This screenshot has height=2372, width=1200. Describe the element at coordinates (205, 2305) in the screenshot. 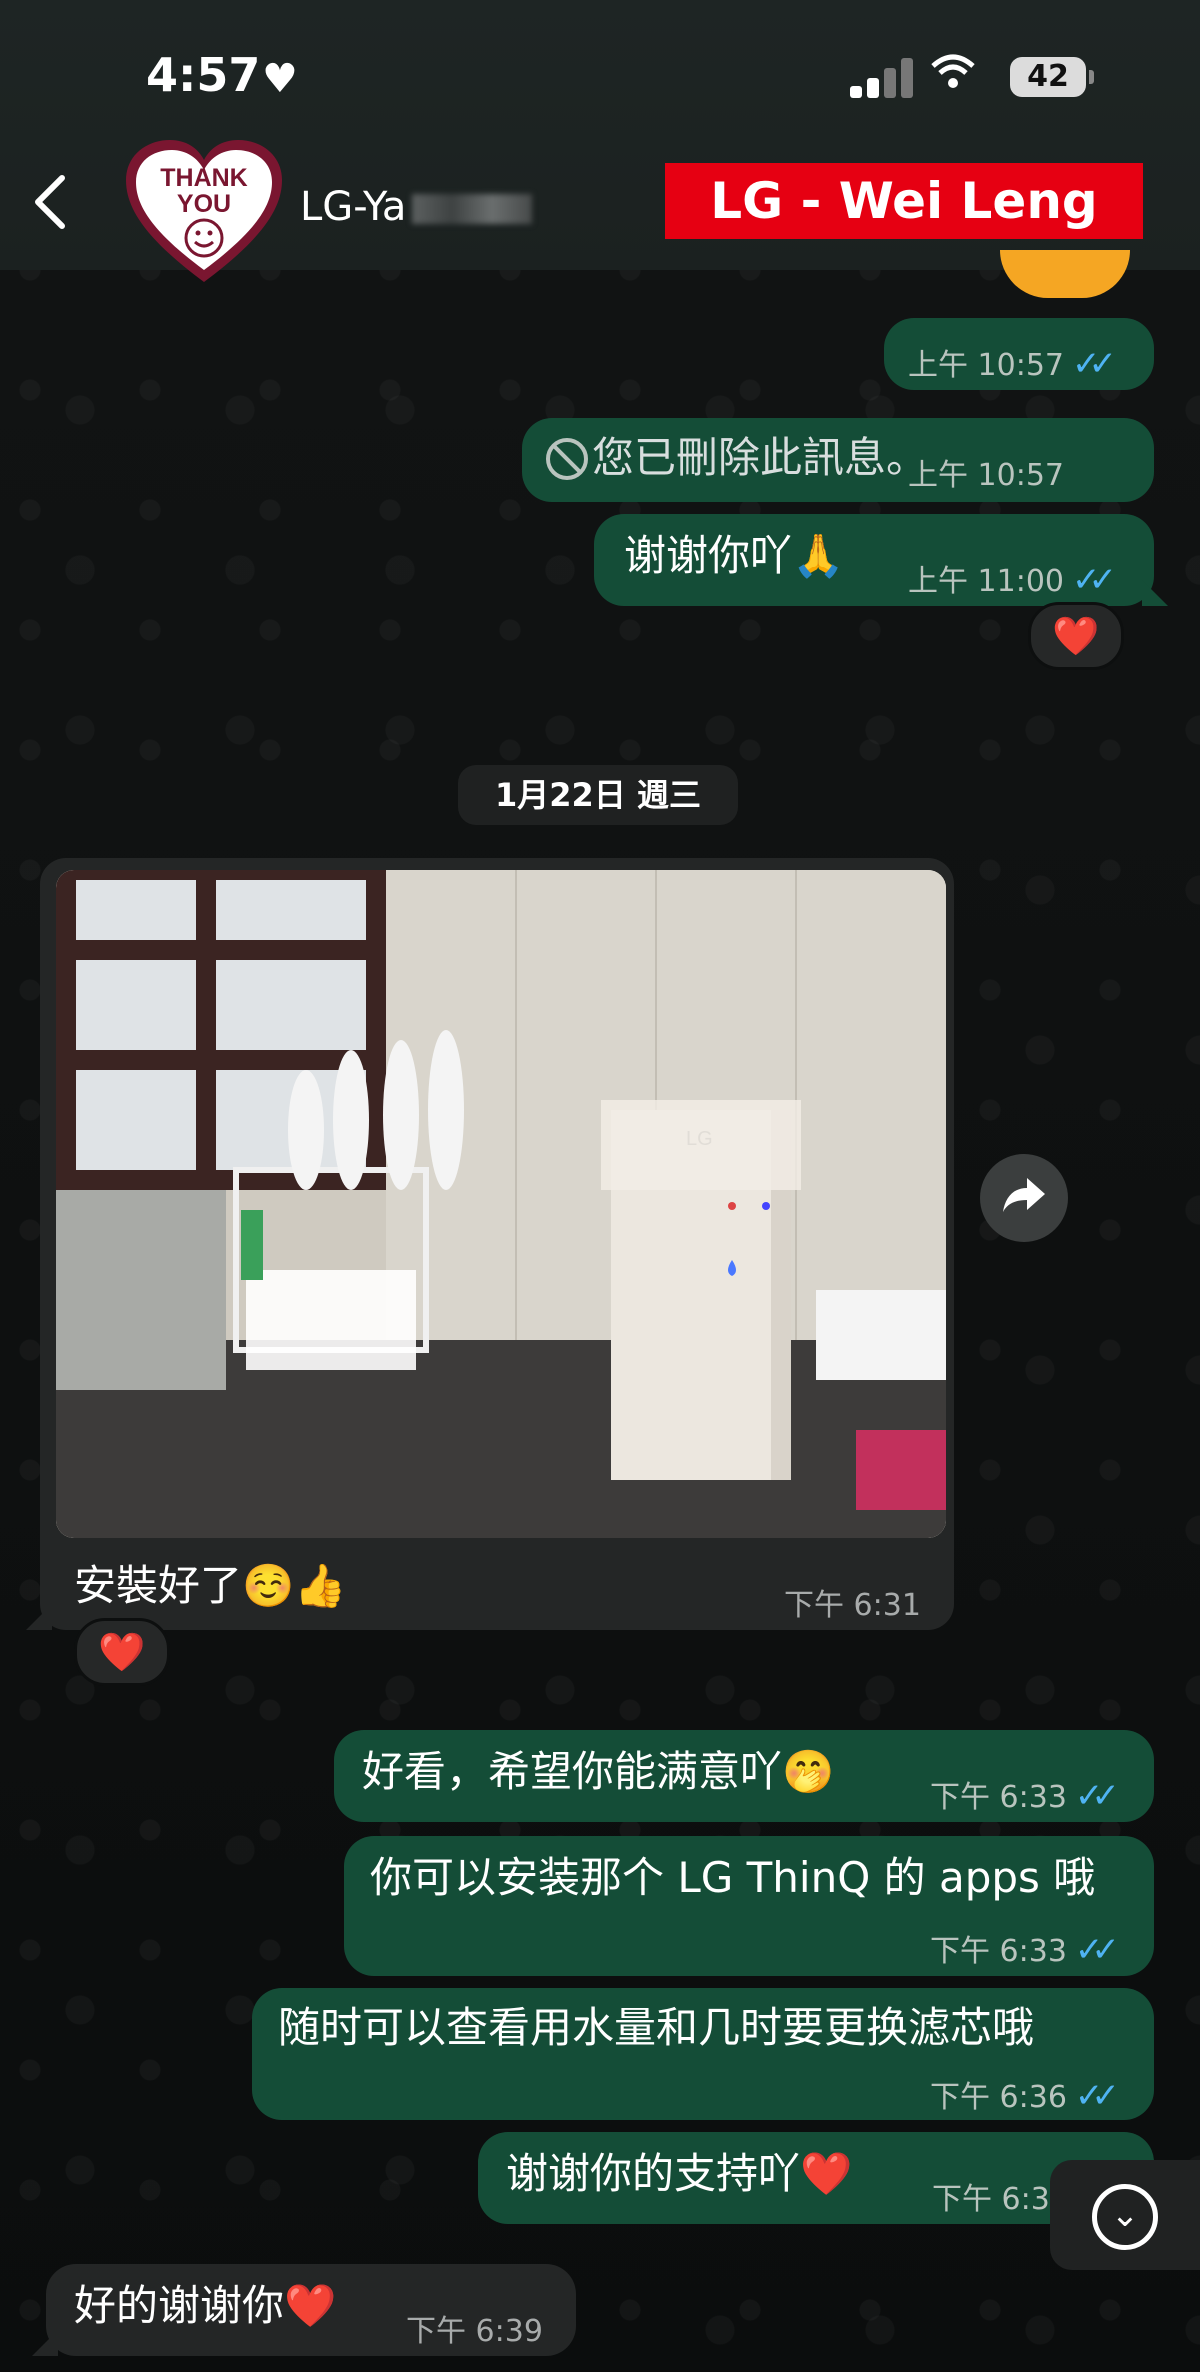

I see `message-text: 好的谢谢你❤️` at that location.